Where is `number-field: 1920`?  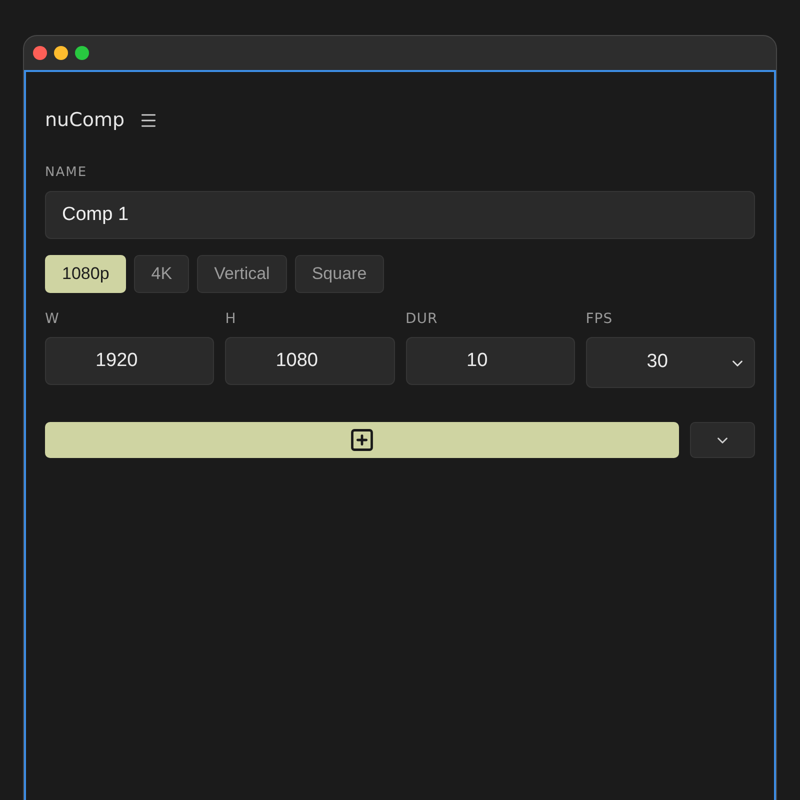
number-field: 1920 is located at coordinates (129, 361).